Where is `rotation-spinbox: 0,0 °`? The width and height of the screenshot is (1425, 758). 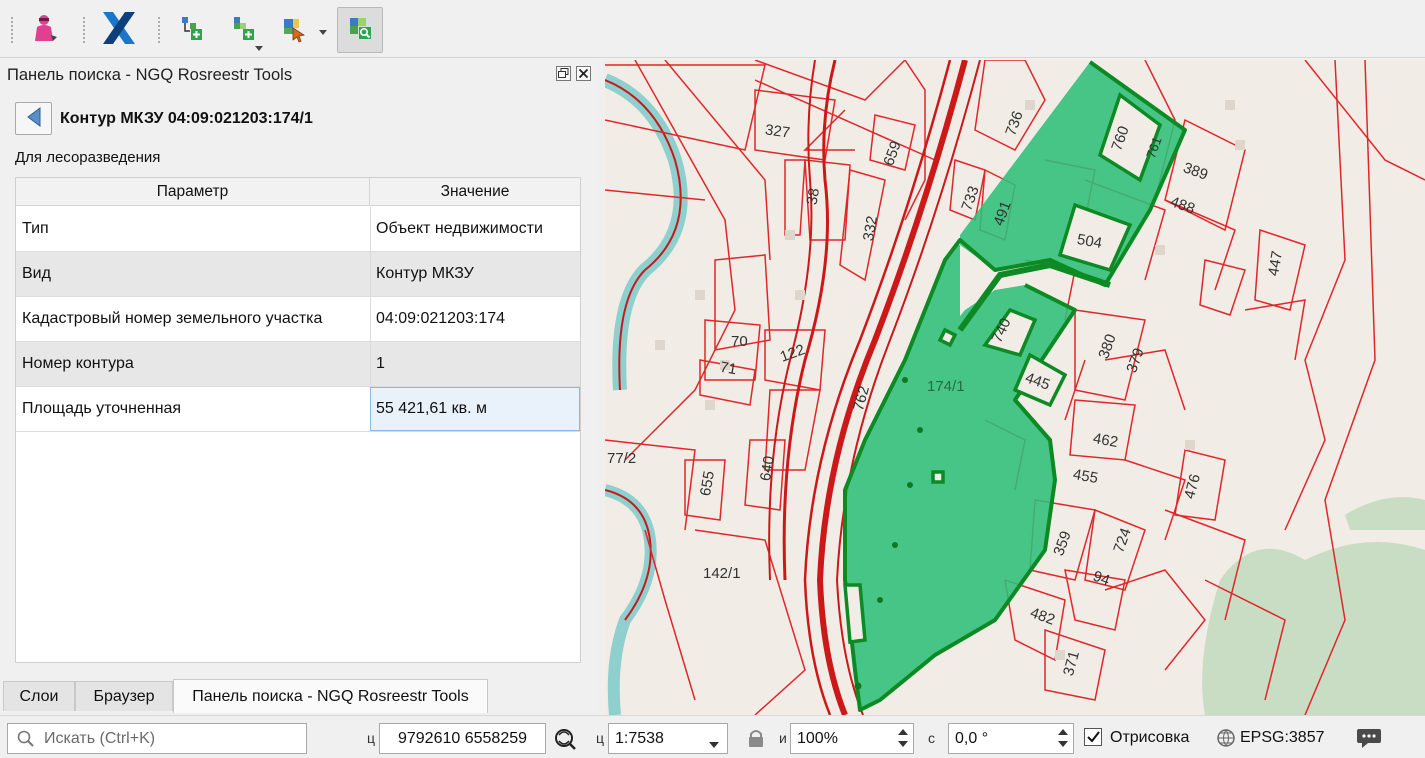 rotation-spinbox: 0,0 ° is located at coordinates (1011, 738).